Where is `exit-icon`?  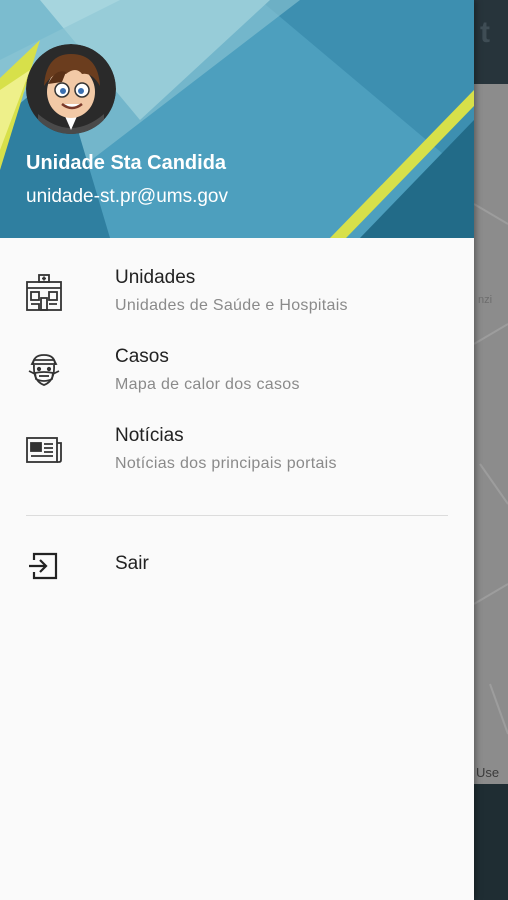
exit-icon is located at coordinates (44, 566).